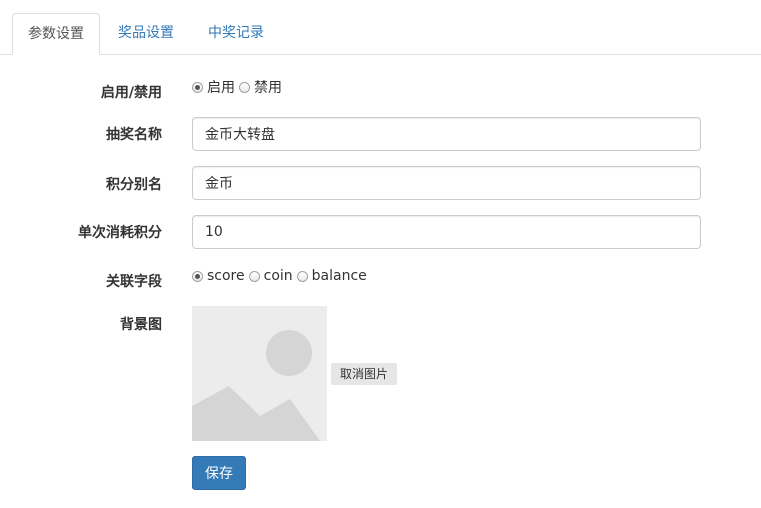 This screenshot has height=508, width=761. What do you see at coordinates (380, 27) in the screenshot?
I see `tab-bar: 参数设置 奖品设置 中奖记录` at bounding box center [380, 27].